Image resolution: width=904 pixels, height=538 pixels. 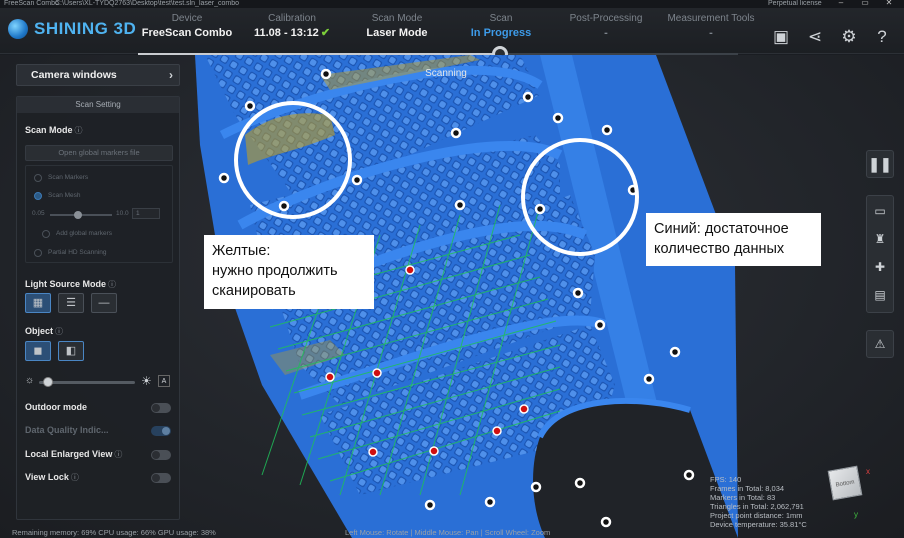 What do you see at coordinates (98, 105) in the screenshot?
I see `scan-setting-header: Scan Setting` at bounding box center [98, 105].